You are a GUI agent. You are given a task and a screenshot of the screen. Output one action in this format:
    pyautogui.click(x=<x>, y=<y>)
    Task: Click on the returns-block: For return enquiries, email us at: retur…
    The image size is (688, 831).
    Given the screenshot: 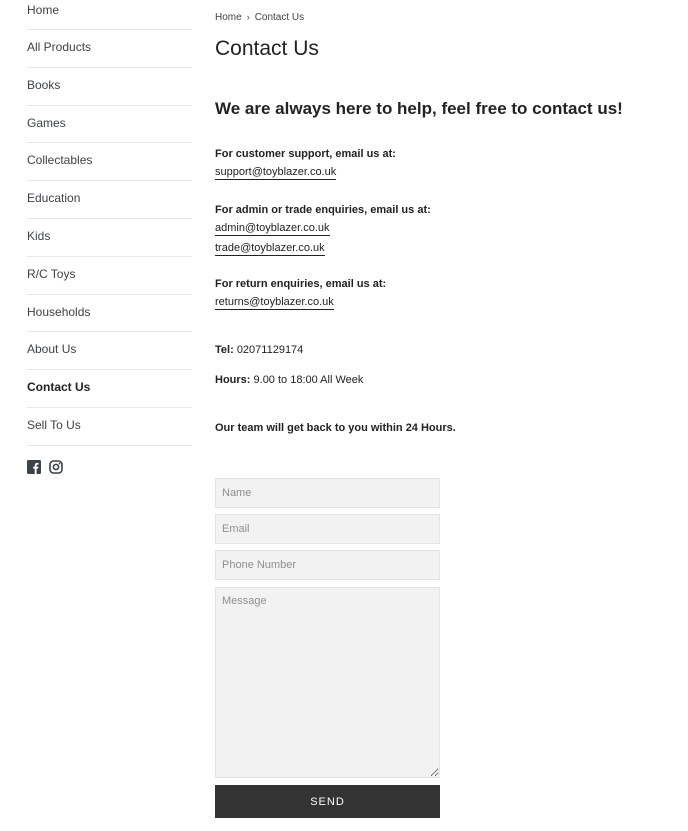 What is the action you would take?
    pyautogui.click(x=300, y=294)
    